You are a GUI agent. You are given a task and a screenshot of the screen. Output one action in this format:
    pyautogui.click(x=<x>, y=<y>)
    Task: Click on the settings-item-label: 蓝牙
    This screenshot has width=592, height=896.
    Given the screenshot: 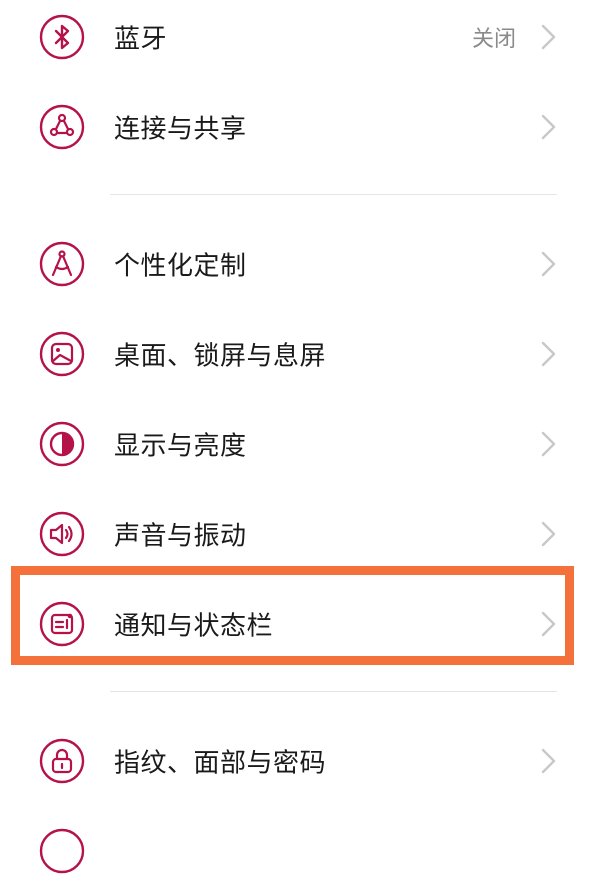 What is the action you would take?
    pyautogui.click(x=141, y=39)
    